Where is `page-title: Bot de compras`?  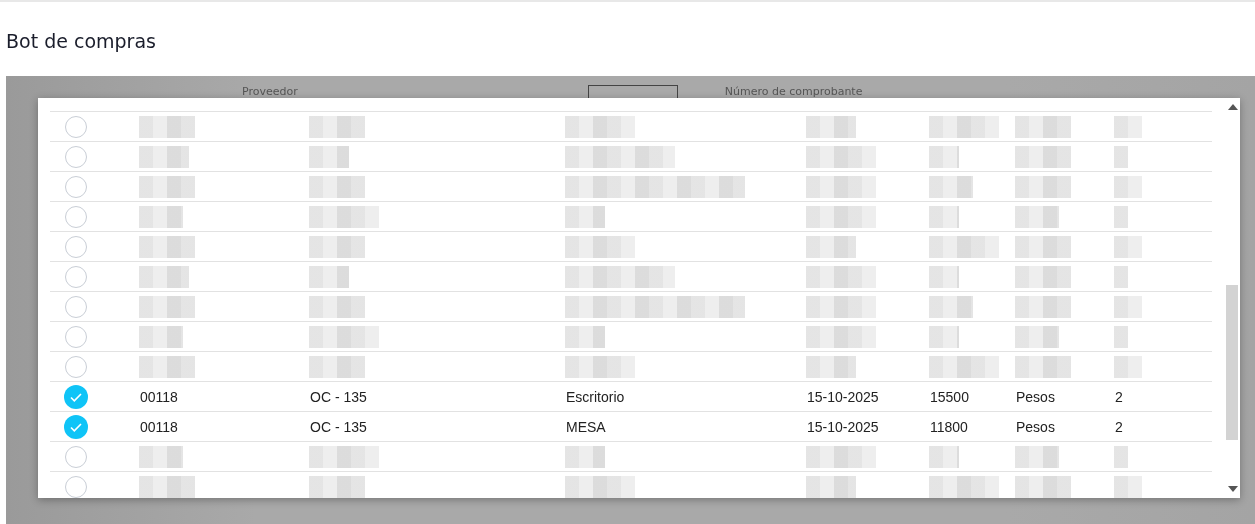
page-title: Bot de compras is located at coordinates (81, 41).